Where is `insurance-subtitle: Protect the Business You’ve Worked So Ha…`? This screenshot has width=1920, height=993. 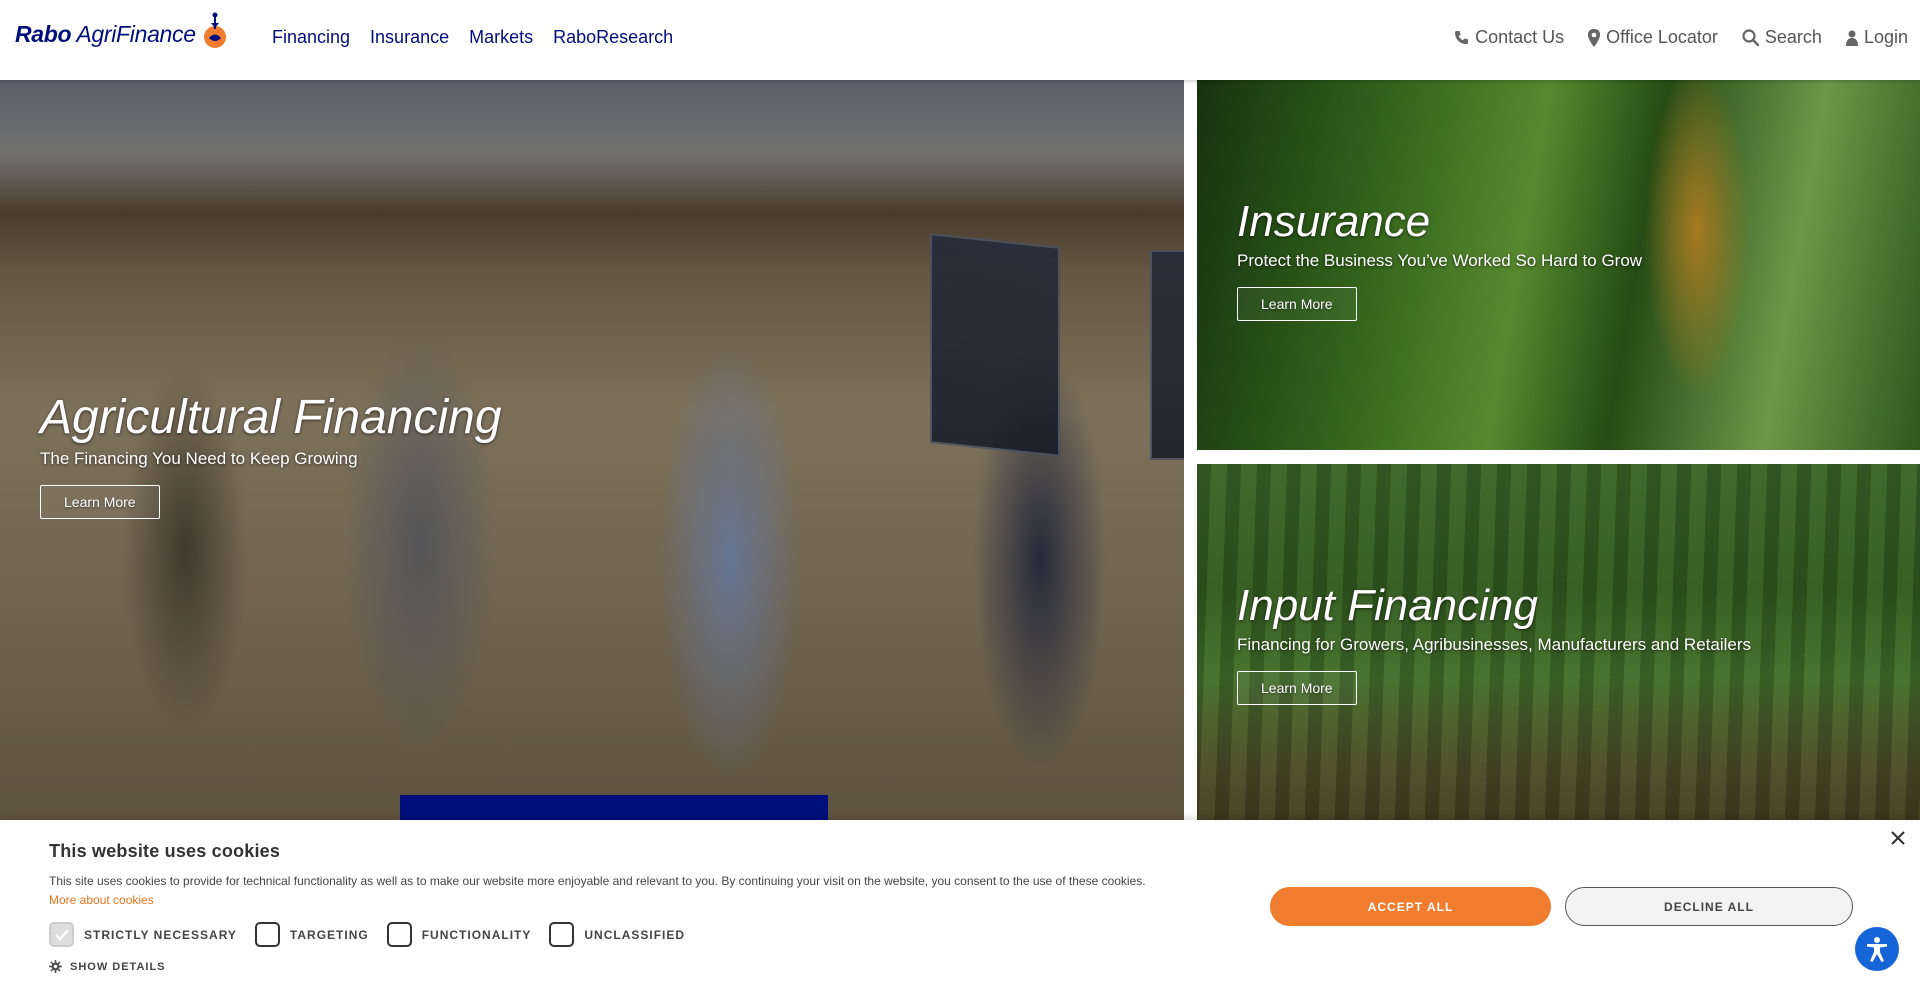
insurance-subtitle: Protect the Business You’ve Worked So Ha… is located at coordinates (1440, 260).